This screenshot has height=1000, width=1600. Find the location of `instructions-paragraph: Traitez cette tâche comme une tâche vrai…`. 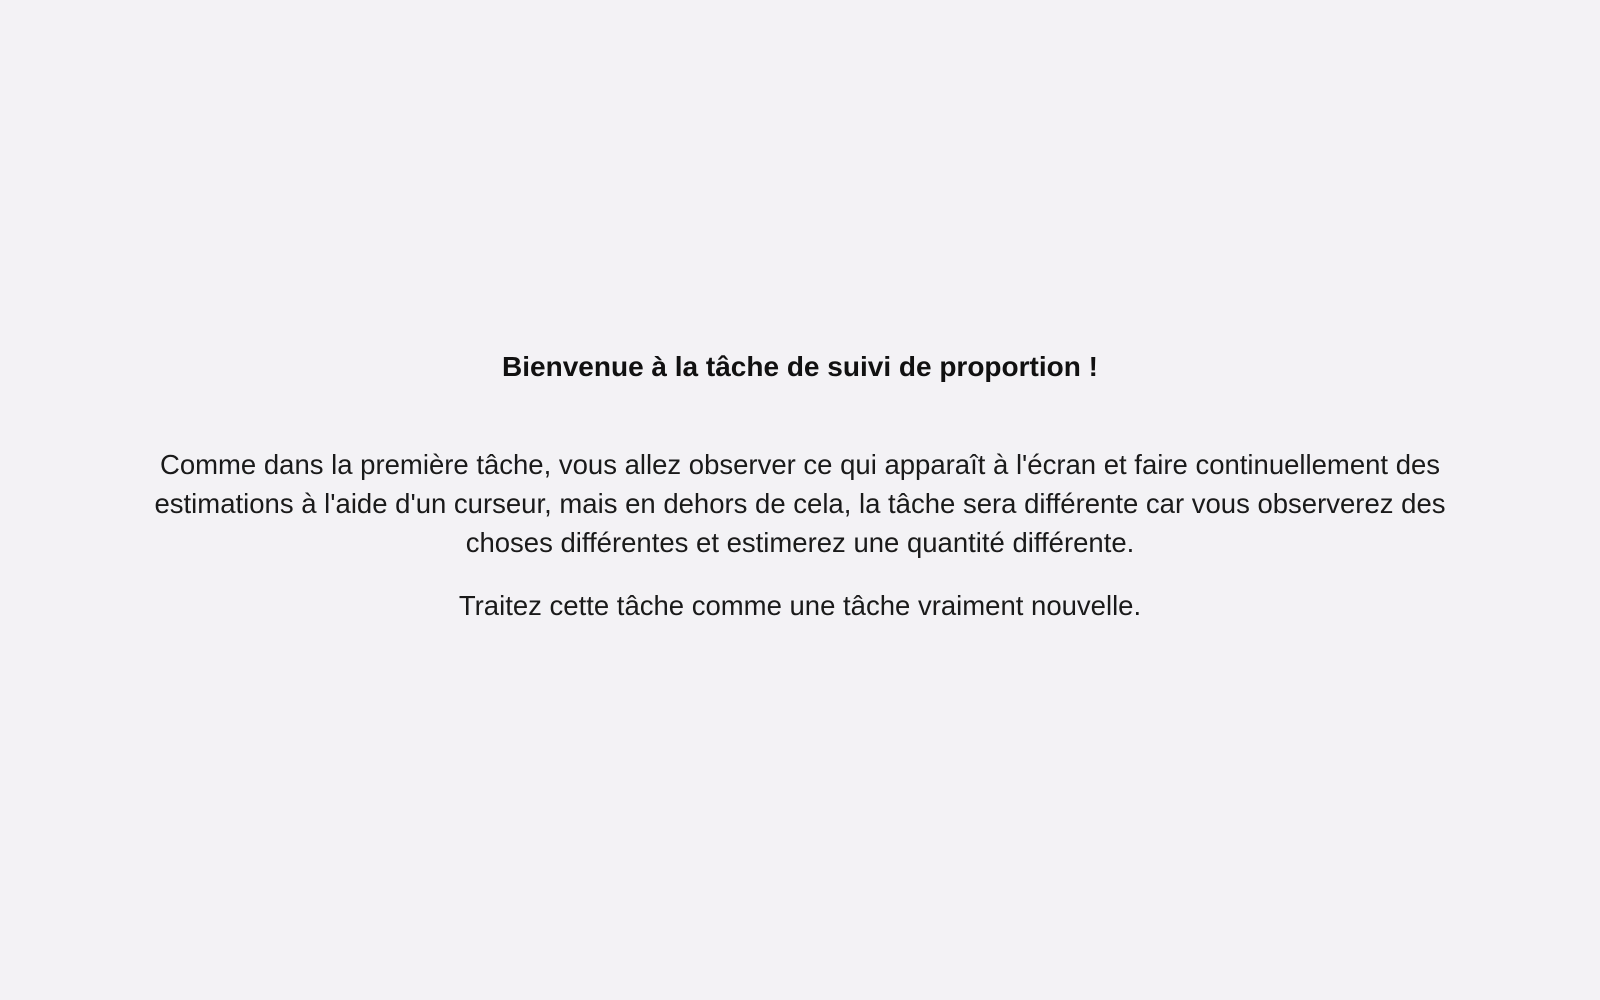

instructions-paragraph: Traitez cette tâche comme une tâche vrai… is located at coordinates (800, 605).